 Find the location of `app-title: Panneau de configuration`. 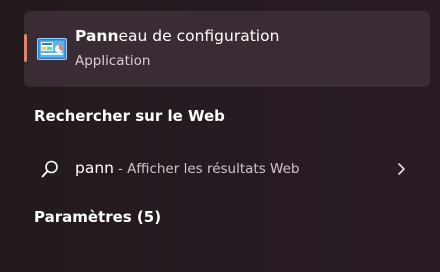

app-title: Panneau de configuration is located at coordinates (177, 36).